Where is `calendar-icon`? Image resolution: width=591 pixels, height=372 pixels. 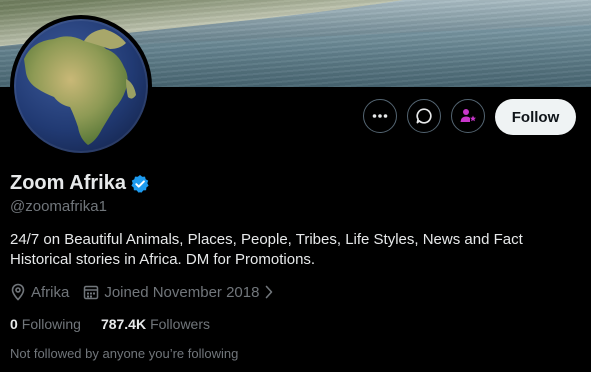 calendar-icon is located at coordinates (91, 292).